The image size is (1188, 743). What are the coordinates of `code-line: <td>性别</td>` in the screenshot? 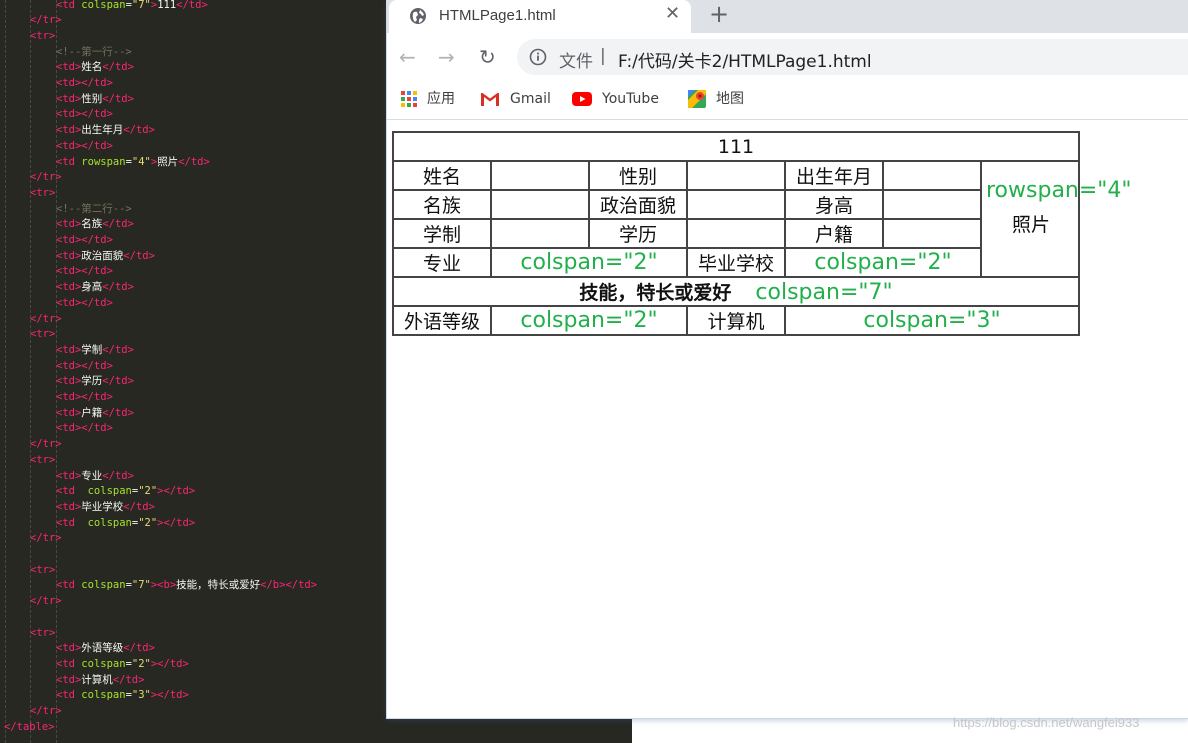 It's located at (95, 98).